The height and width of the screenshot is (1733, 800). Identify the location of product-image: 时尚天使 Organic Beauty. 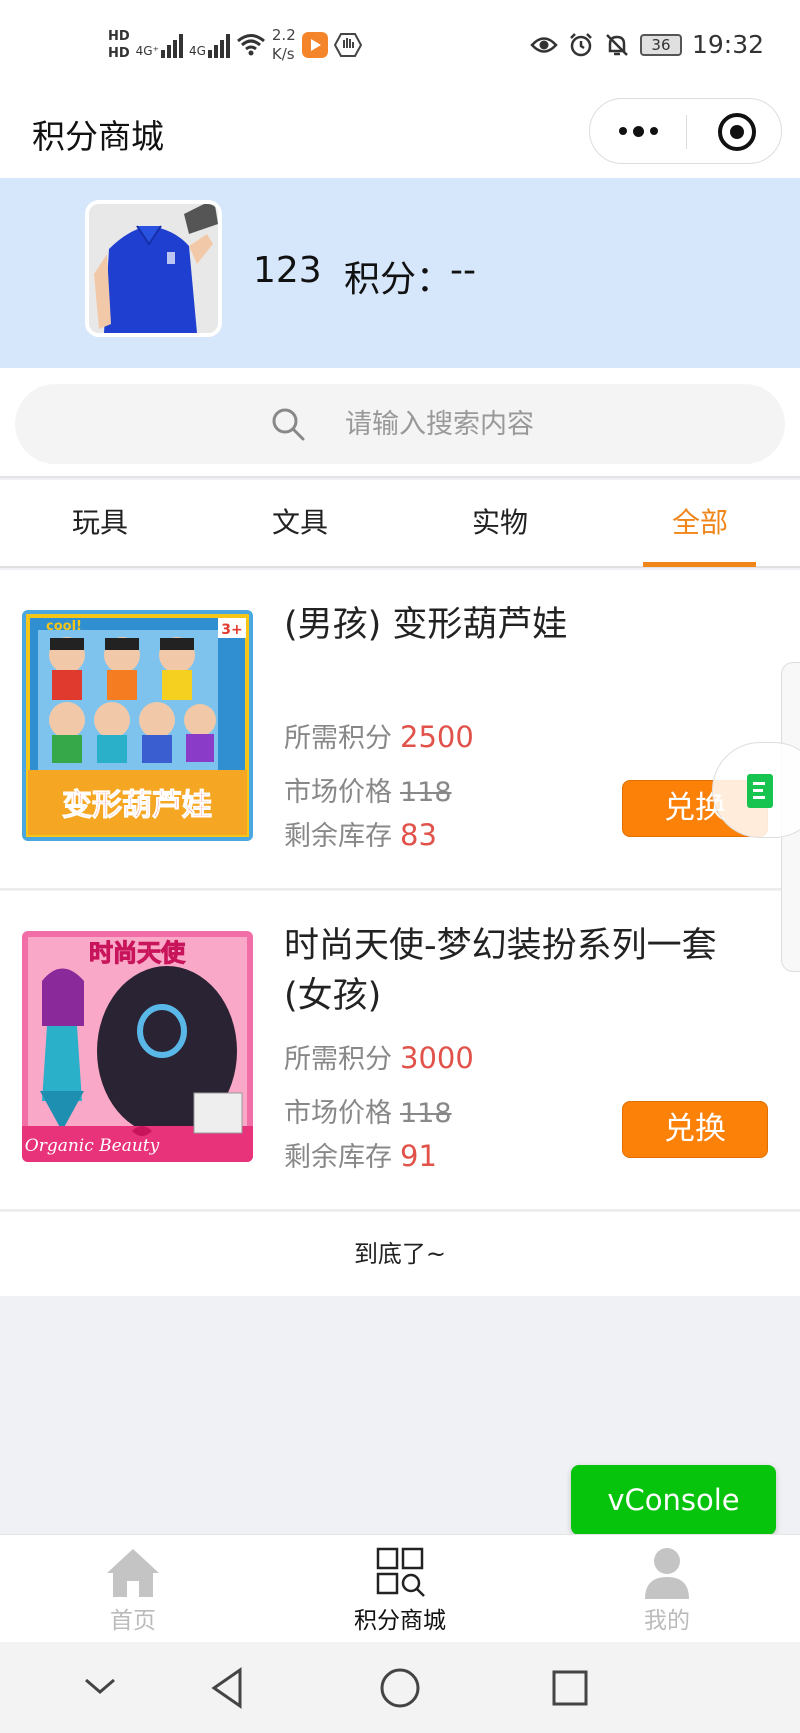
(137, 1046).